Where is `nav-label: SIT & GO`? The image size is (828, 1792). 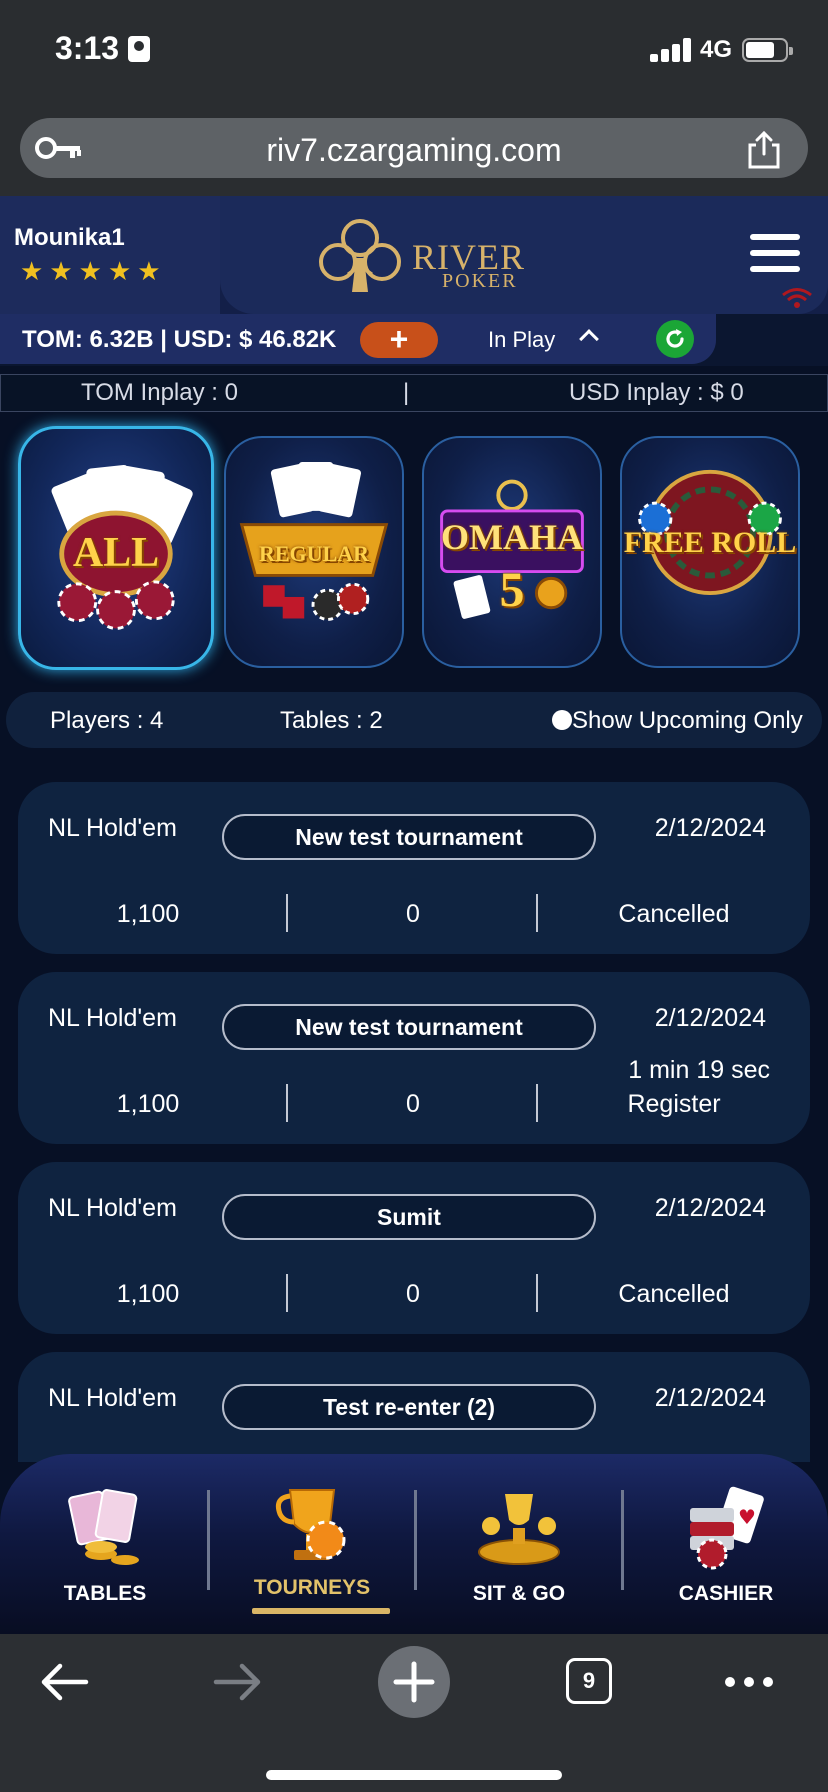 nav-label: SIT & GO is located at coordinates (519, 1593).